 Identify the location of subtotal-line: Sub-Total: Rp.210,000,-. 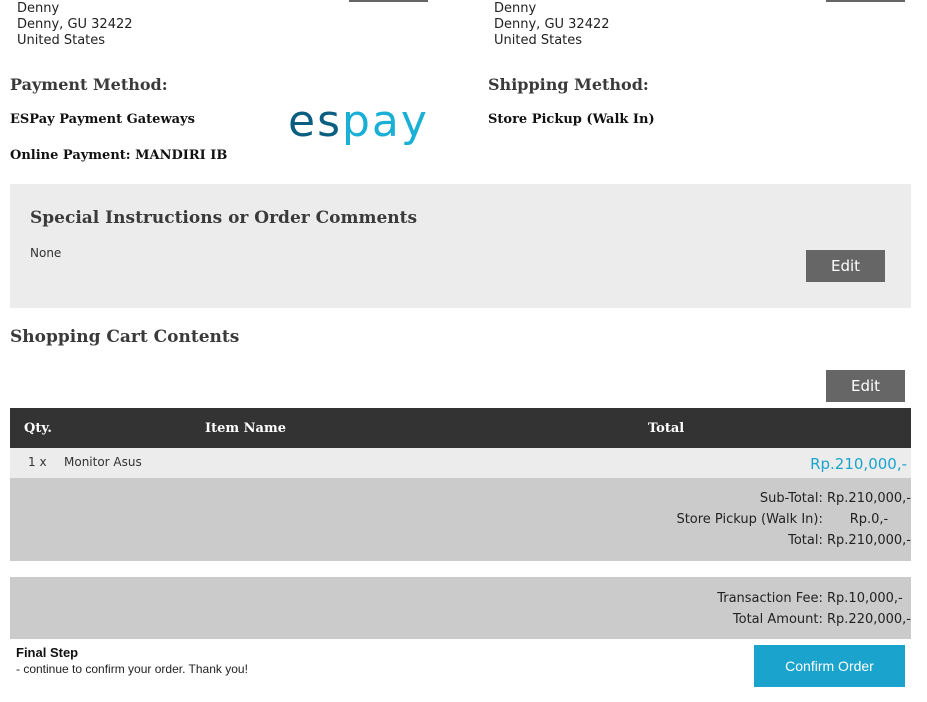
(835, 498).